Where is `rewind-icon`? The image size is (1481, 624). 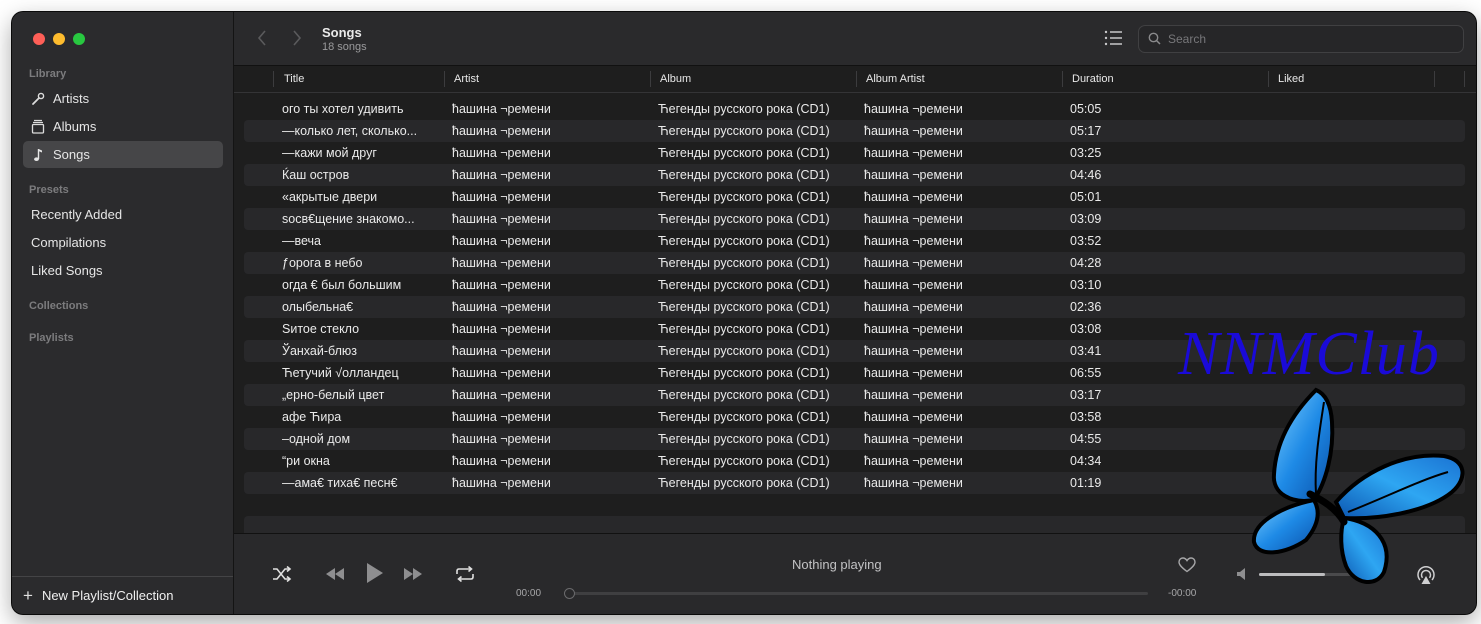 rewind-icon is located at coordinates (335, 574).